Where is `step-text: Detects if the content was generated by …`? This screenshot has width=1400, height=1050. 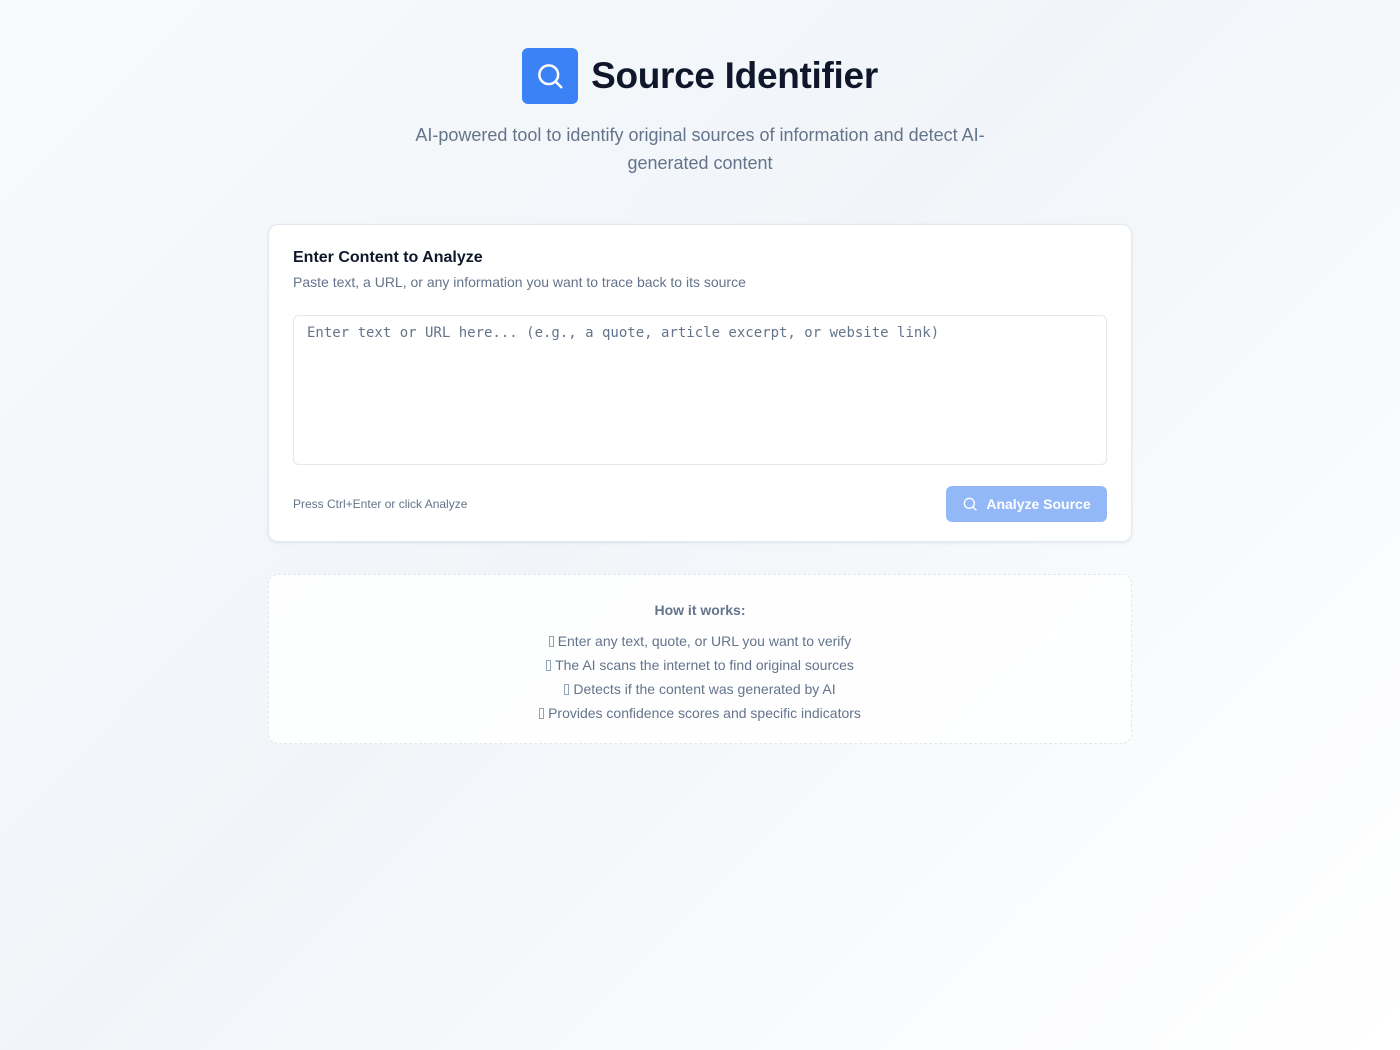 step-text: Detects if the content was generated by … is located at coordinates (704, 689).